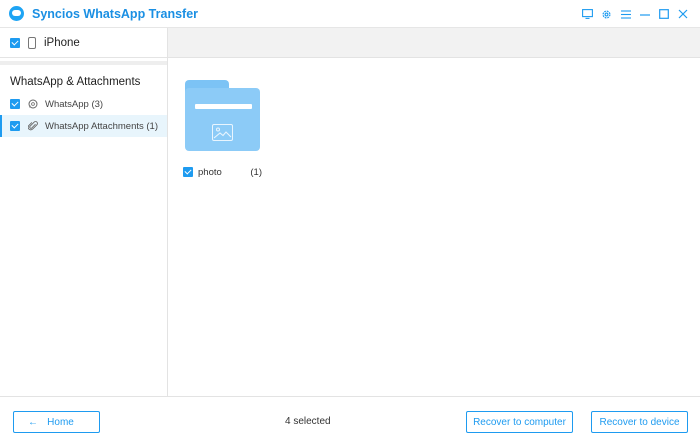 Image resolution: width=700 pixels, height=446 pixels. What do you see at coordinates (16, 13) in the screenshot?
I see `app-logo-icon` at bounding box center [16, 13].